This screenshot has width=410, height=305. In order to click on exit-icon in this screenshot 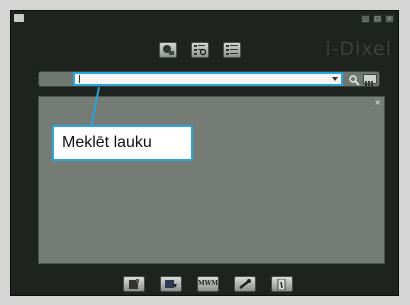, I will do `click(281, 284)`.